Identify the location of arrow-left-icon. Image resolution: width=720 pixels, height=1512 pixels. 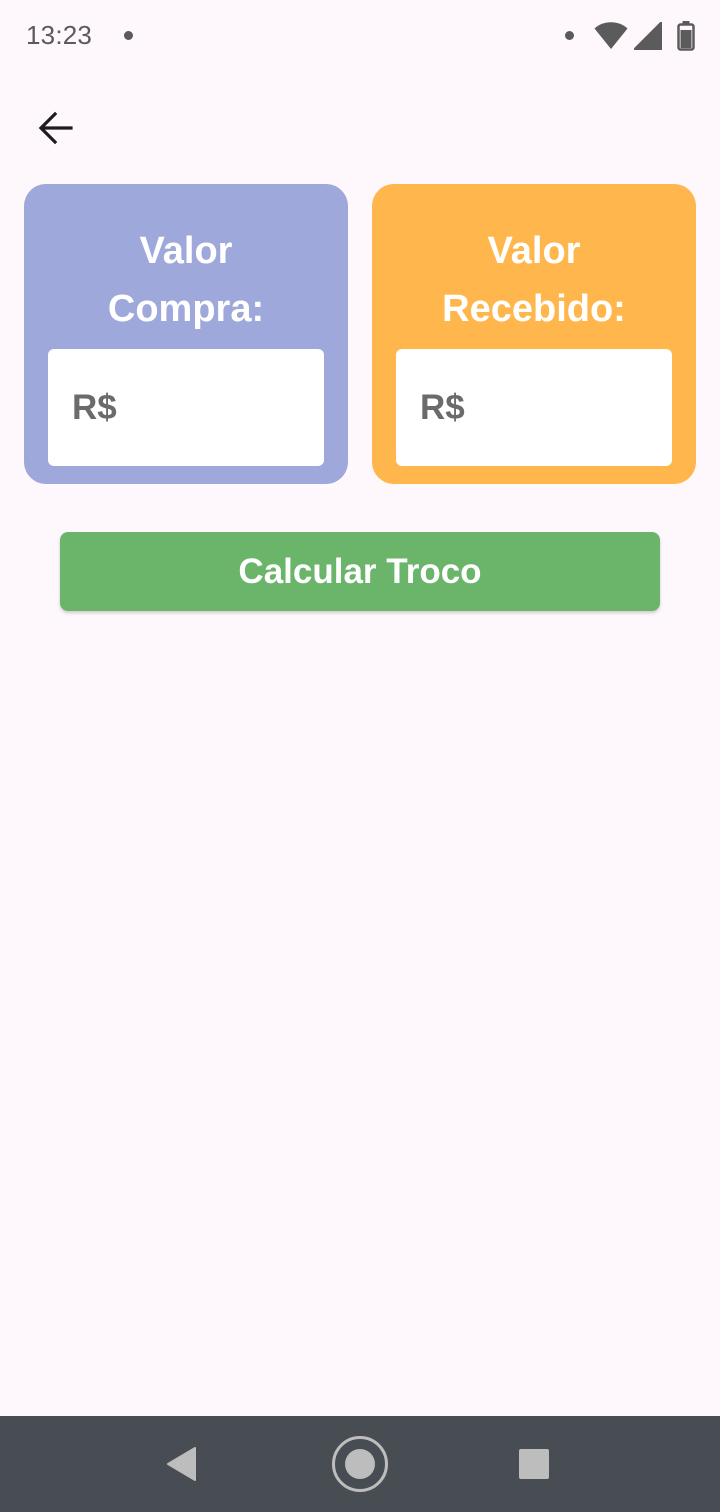
(55, 128).